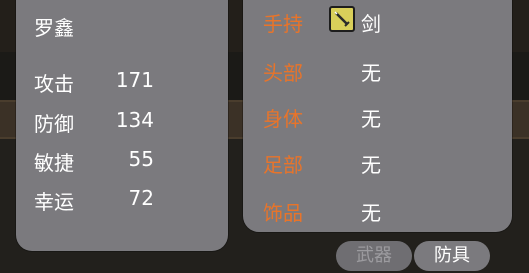 The image size is (529, 273). I want to click on stat-value: 171, so click(134, 80).